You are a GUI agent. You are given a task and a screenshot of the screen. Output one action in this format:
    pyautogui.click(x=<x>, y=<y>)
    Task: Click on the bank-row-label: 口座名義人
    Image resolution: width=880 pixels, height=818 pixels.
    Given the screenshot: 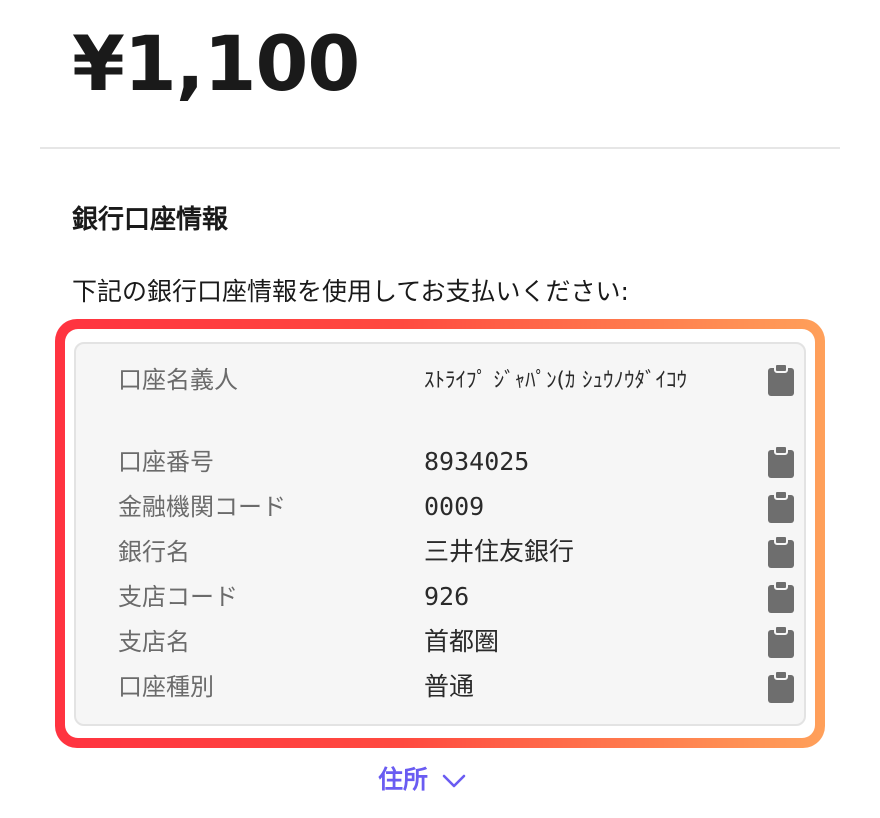 What is the action you would take?
    pyautogui.click(x=178, y=380)
    